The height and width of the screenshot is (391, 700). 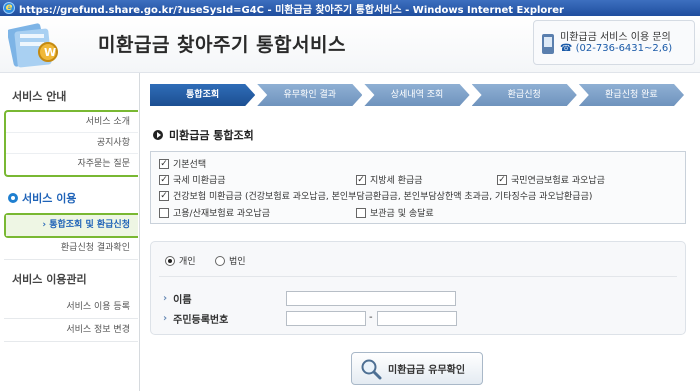 What do you see at coordinates (9, 8) in the screenshot?
I see `internet-explorer-icon: e` at bounding box center [9, 8].